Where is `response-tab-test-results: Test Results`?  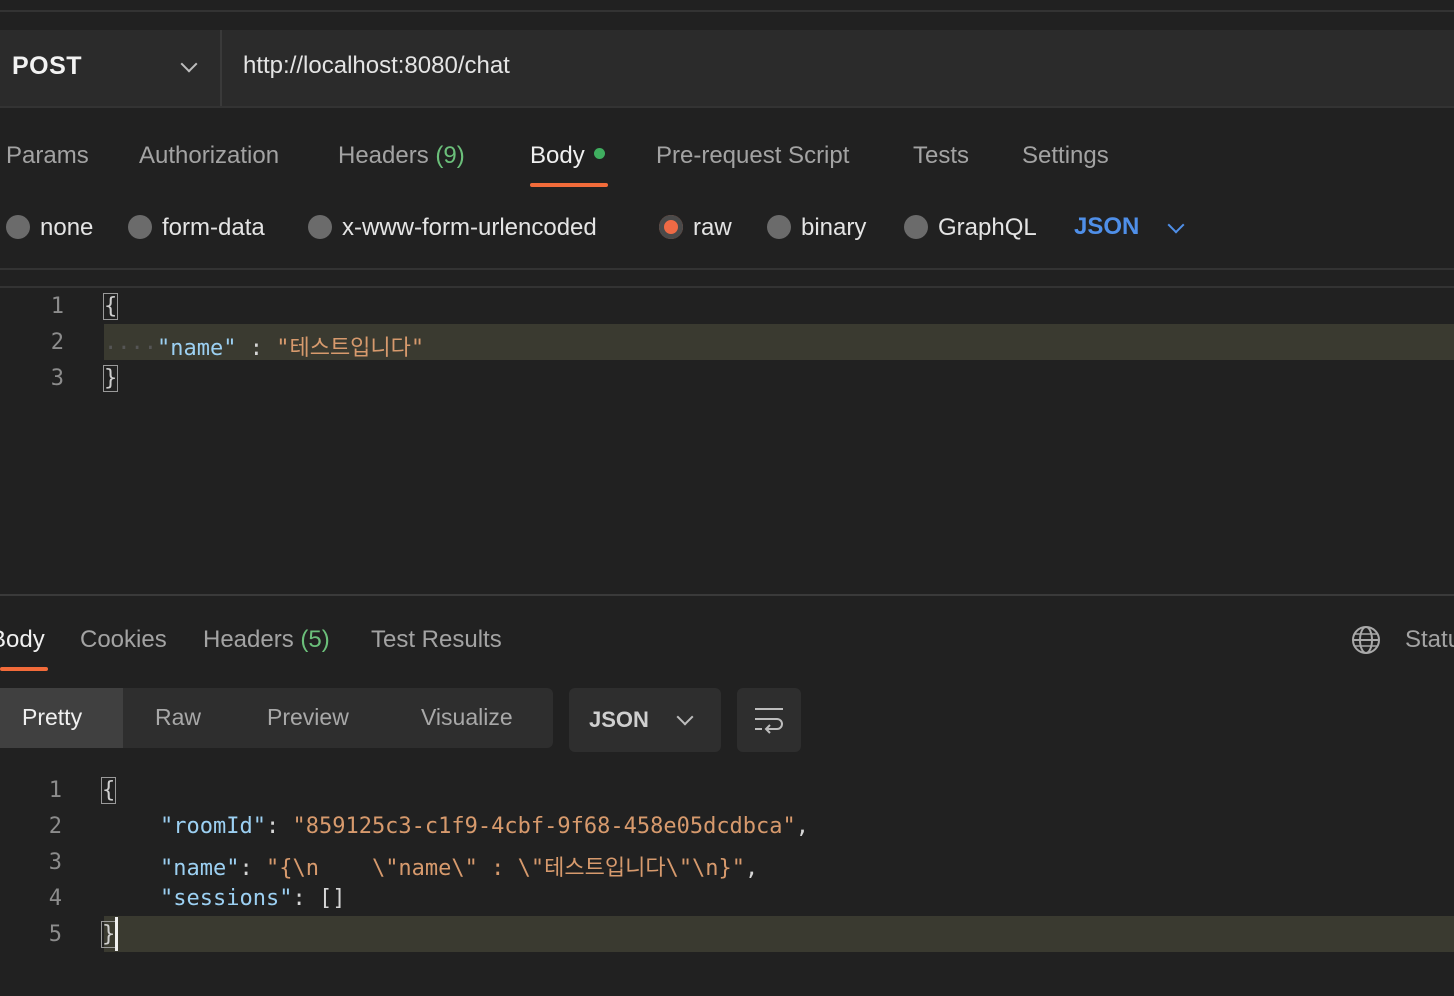
response-tab-test-results: Test Results is located at coordinates (436, 640).